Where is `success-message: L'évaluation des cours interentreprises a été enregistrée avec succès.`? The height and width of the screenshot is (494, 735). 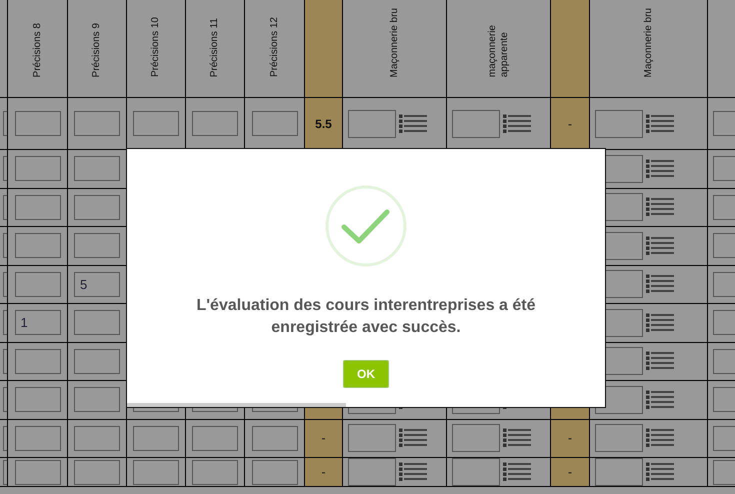 success-message: L'évaluation des cours interentreprises a été enregistrée avec succès. is located at coordinates (366, 317).